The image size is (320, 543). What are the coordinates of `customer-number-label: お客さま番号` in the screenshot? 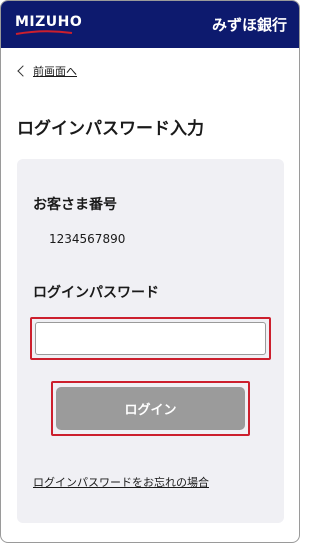 It's located at (75, 205).